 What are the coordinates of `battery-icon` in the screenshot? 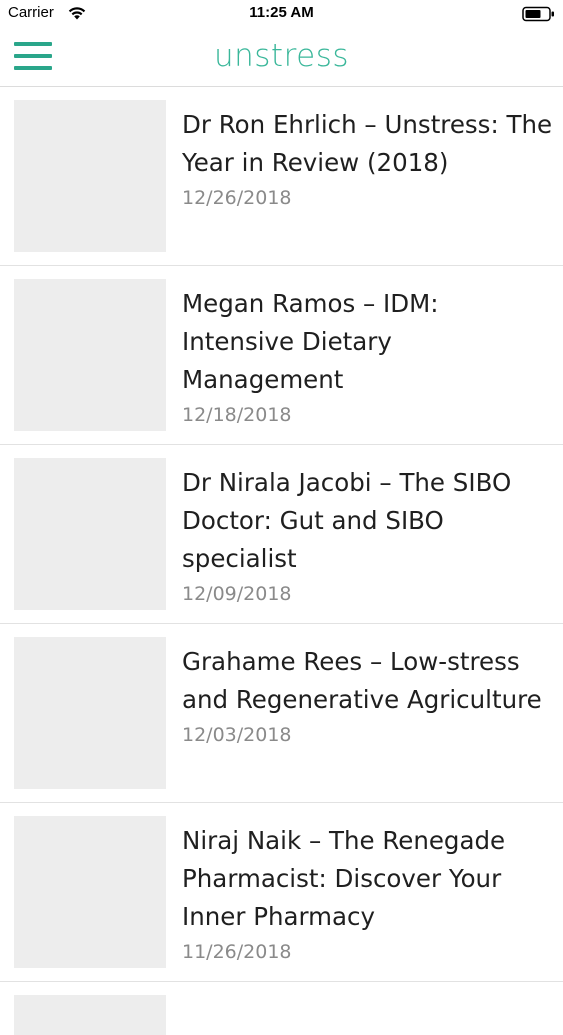 It's located at (538, 14).